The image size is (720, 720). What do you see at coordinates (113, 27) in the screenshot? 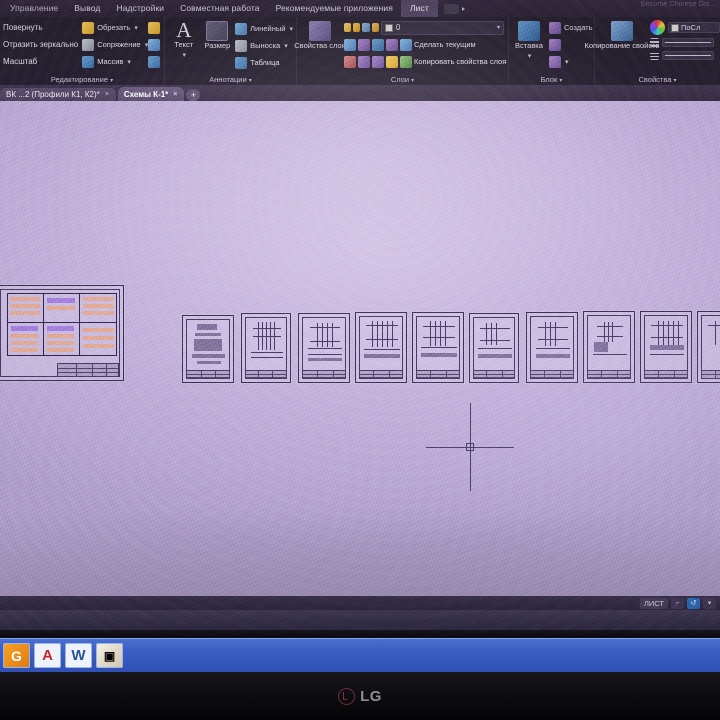
I see `cmd-trim-label: Обрезать` at bounding box center [113, 27].